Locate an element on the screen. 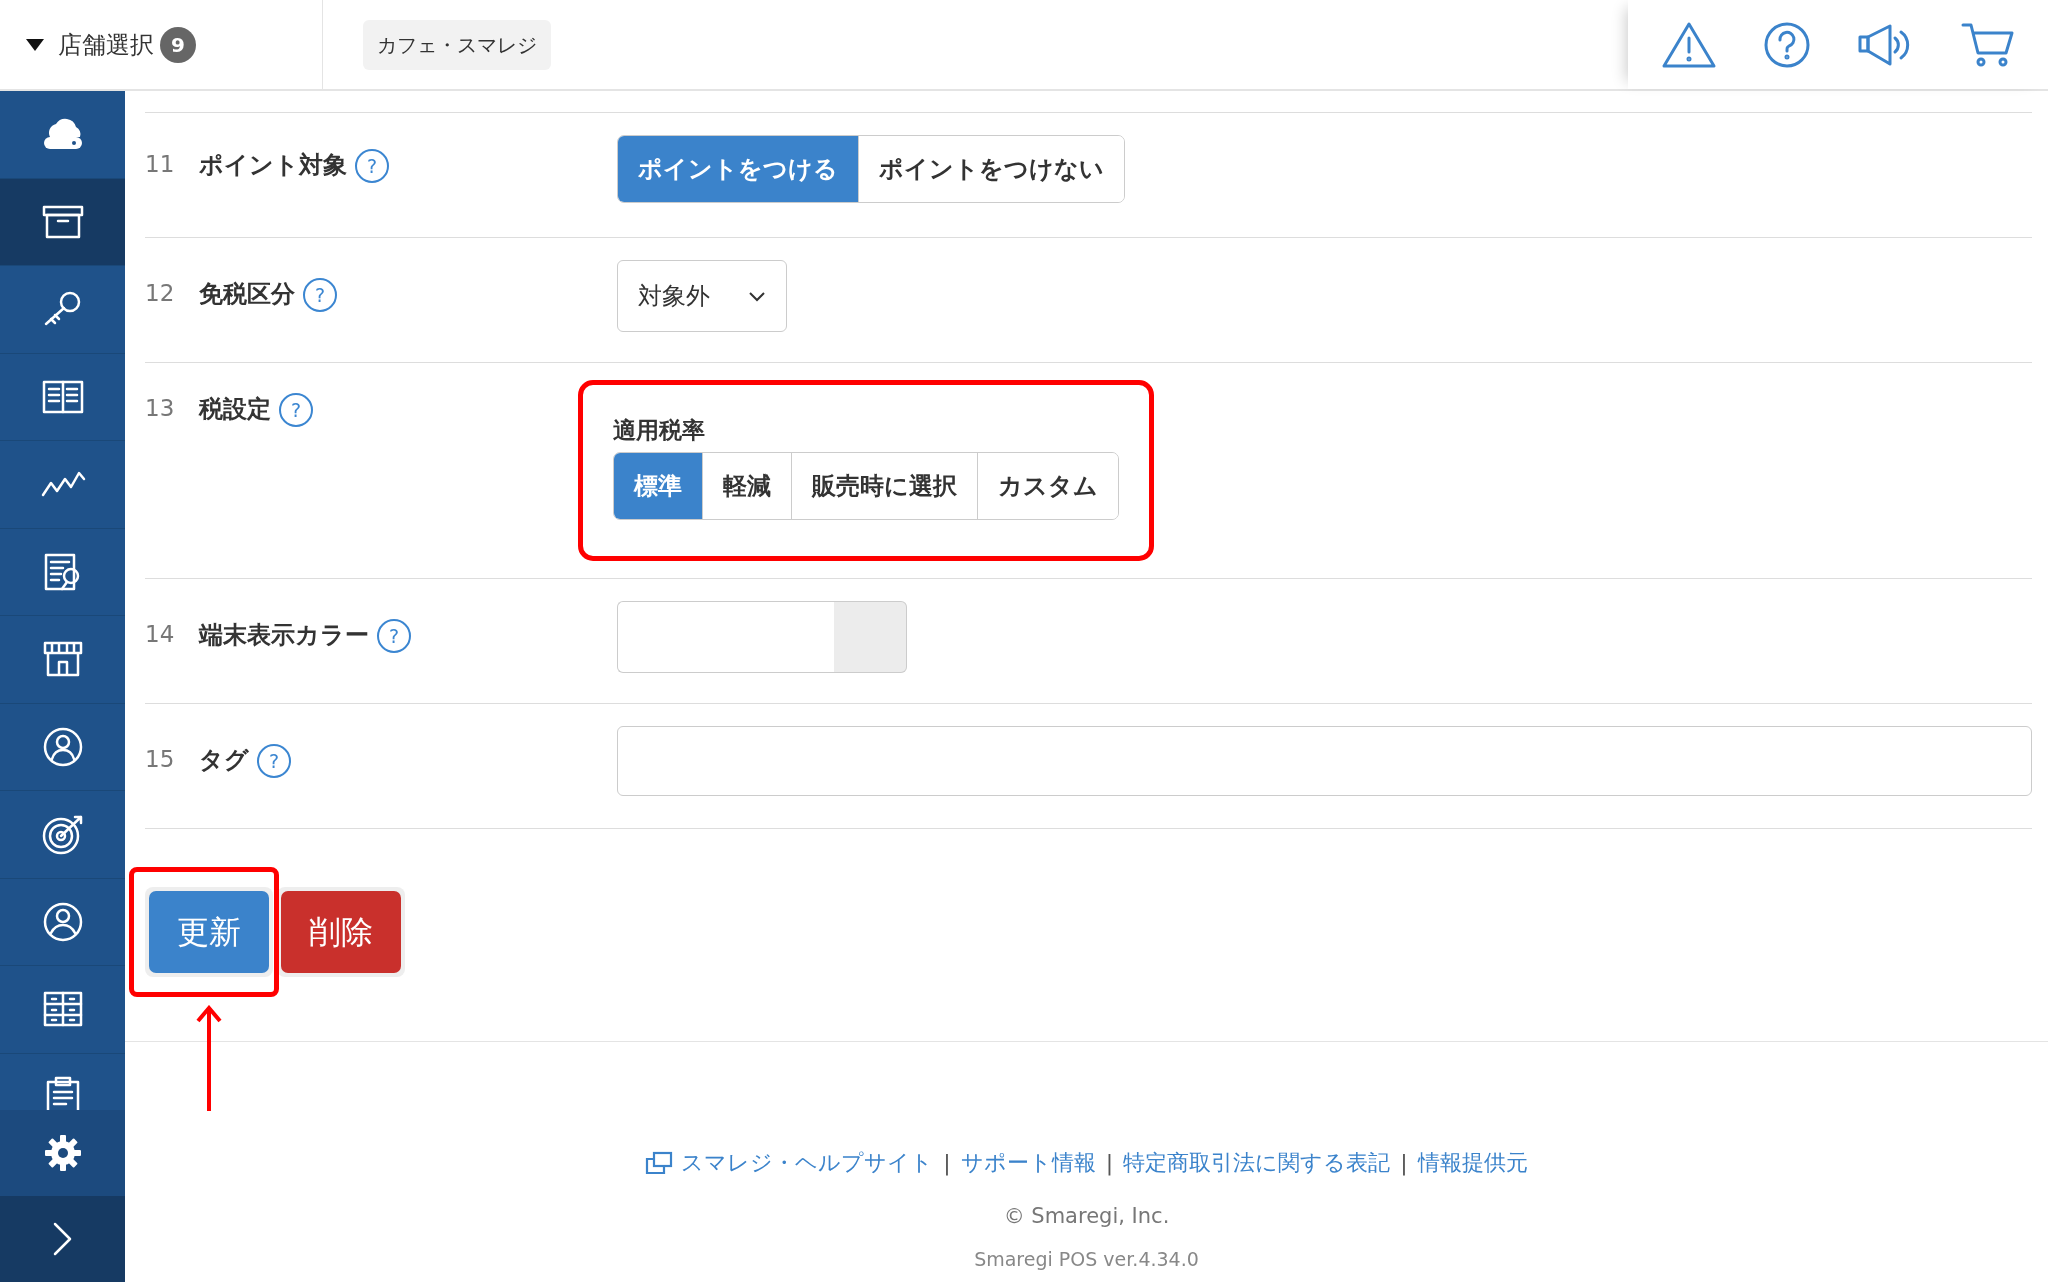 The image size is (2048, 1282). footer-link: 特定商取引法に関する表記 is located at coordinates (1257, 1162).